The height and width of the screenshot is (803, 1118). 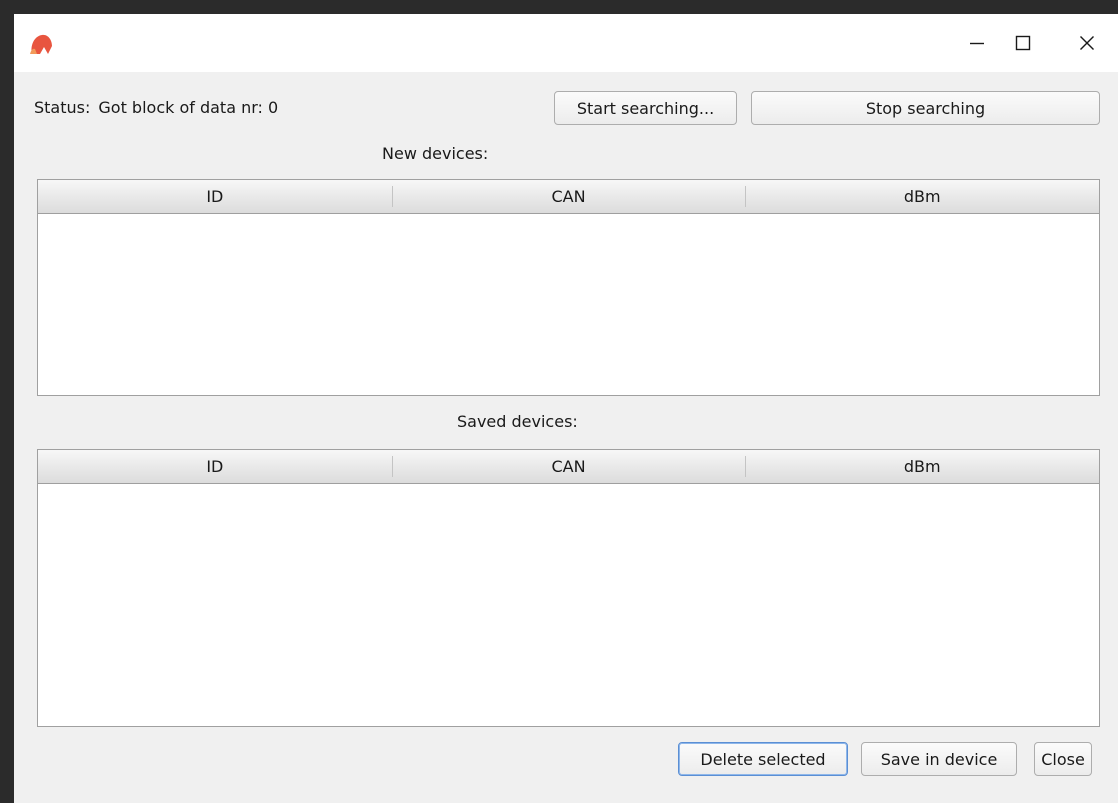 I want to click on new-devices-table-header: ID CAN dBm, so click(x=568, y=197).